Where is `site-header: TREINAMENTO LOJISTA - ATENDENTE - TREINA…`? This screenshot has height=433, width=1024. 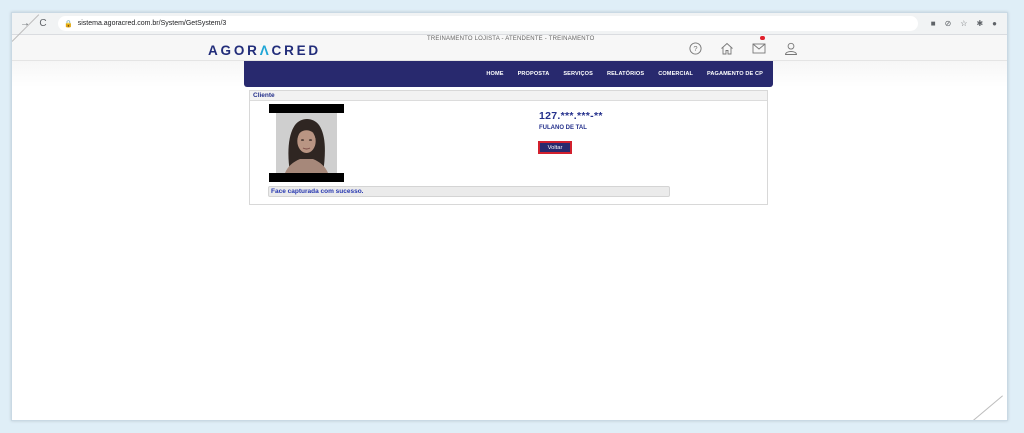 site-header: TREINAMENTO LOJISTA - ATENDENTE - TREINA… is located at coordinates (509, 48).